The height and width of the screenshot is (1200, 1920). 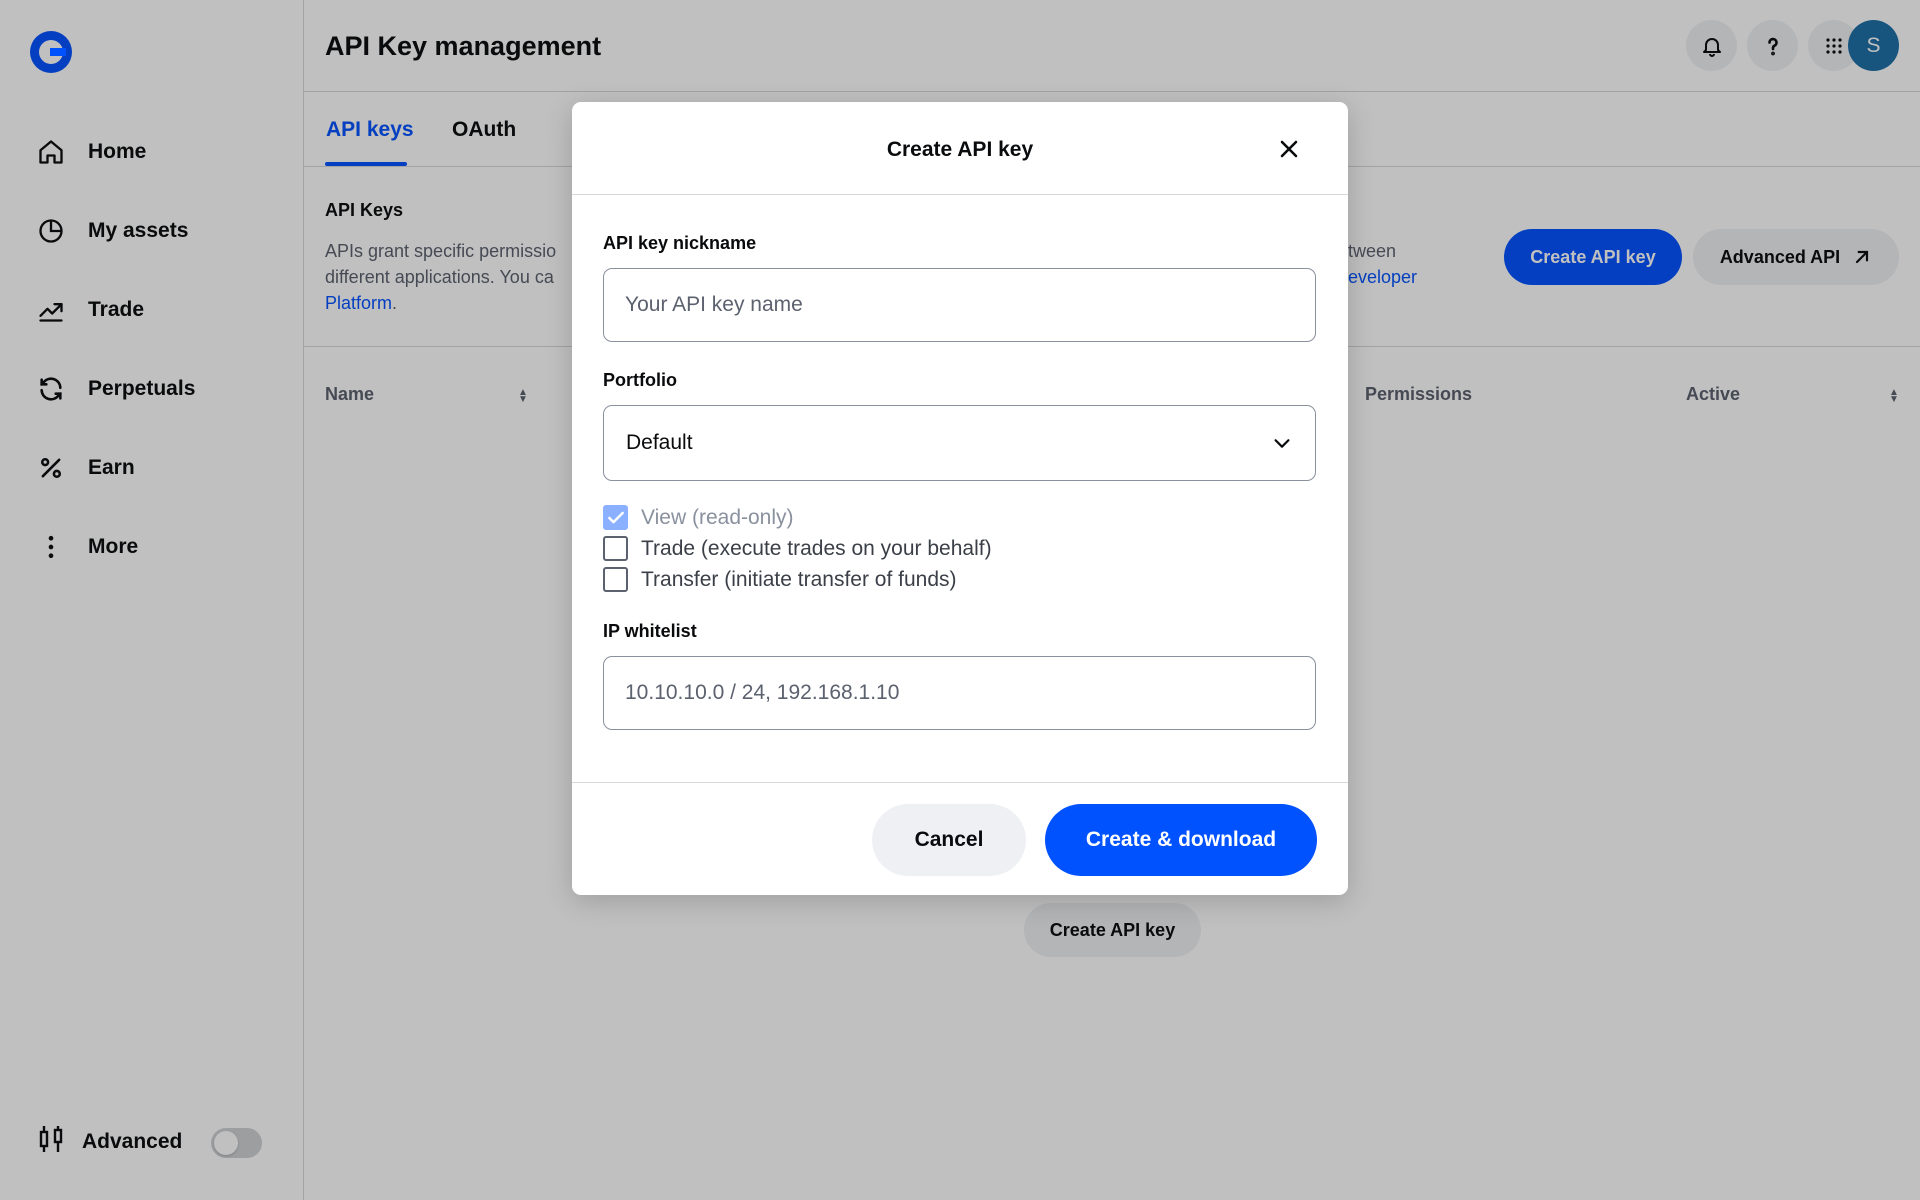 I want to click on permission-trade-checkbox: Trade (execute trades on your behalf), so click(x=797, y=548).